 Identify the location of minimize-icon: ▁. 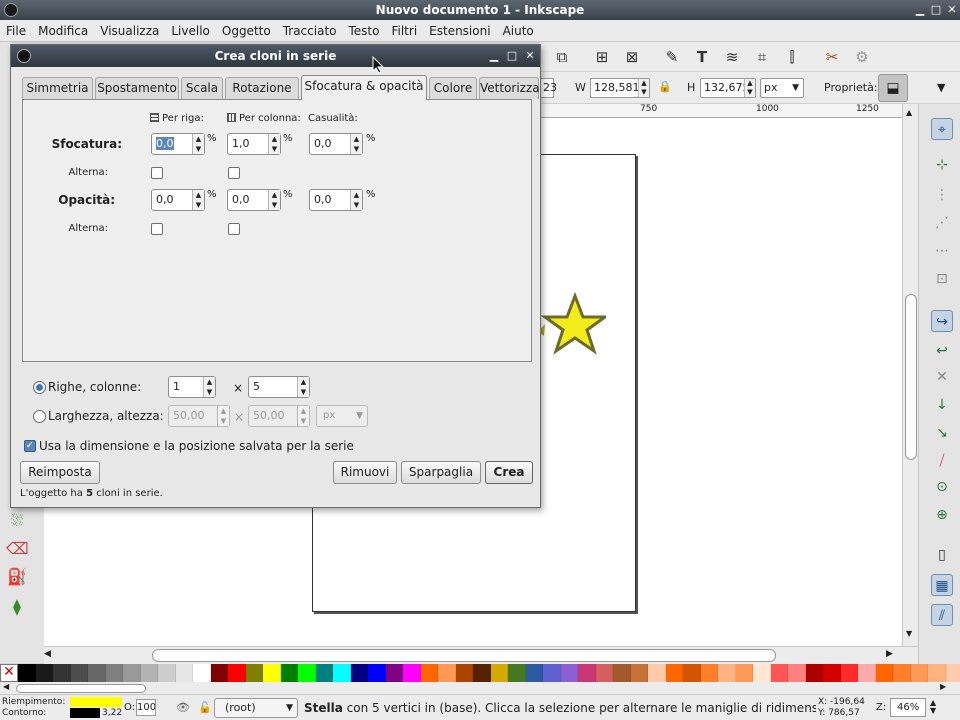
(920, 10).